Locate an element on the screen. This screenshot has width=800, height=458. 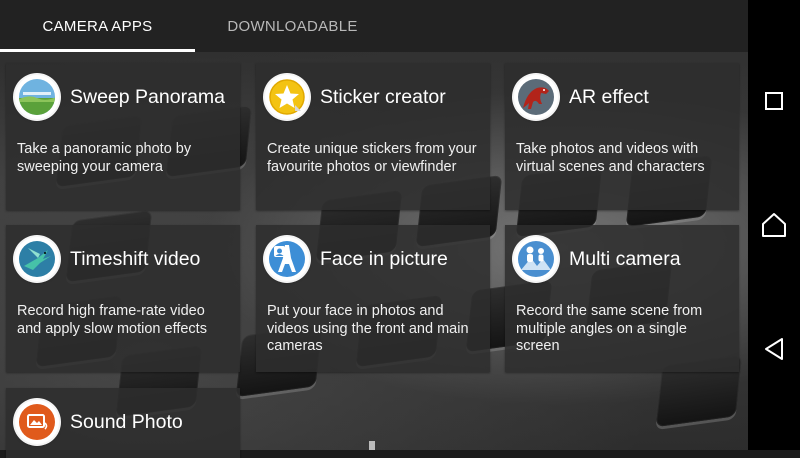
tab-downloadable: DOWNLOADABLE is located at coordinates (292, 26).